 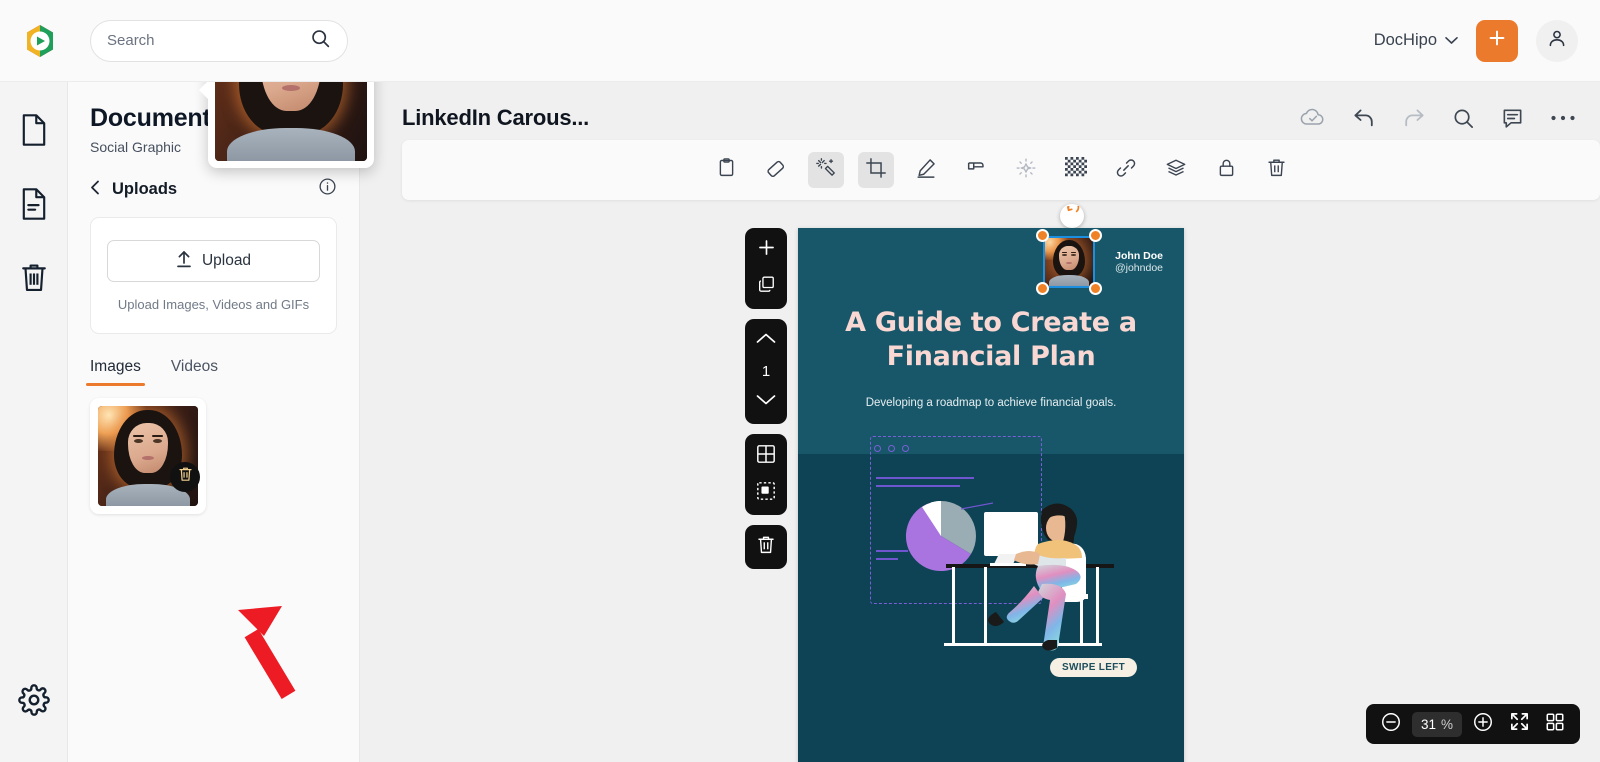 I want to click on rotate-handle, so click(x=1072, y=214).